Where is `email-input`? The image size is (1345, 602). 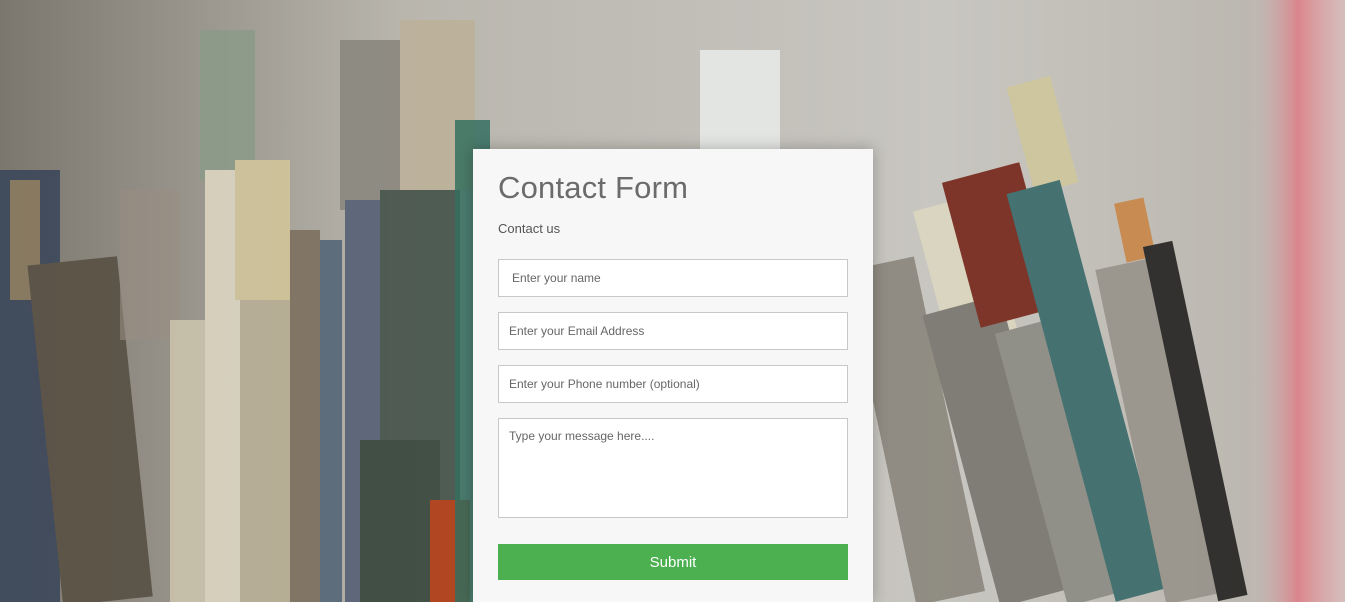 email-input is located at coordinates (673, 331).